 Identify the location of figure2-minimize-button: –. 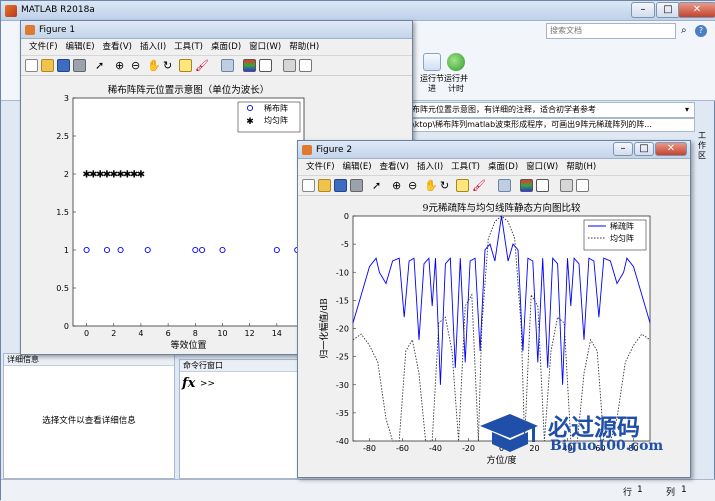
(623, 149).